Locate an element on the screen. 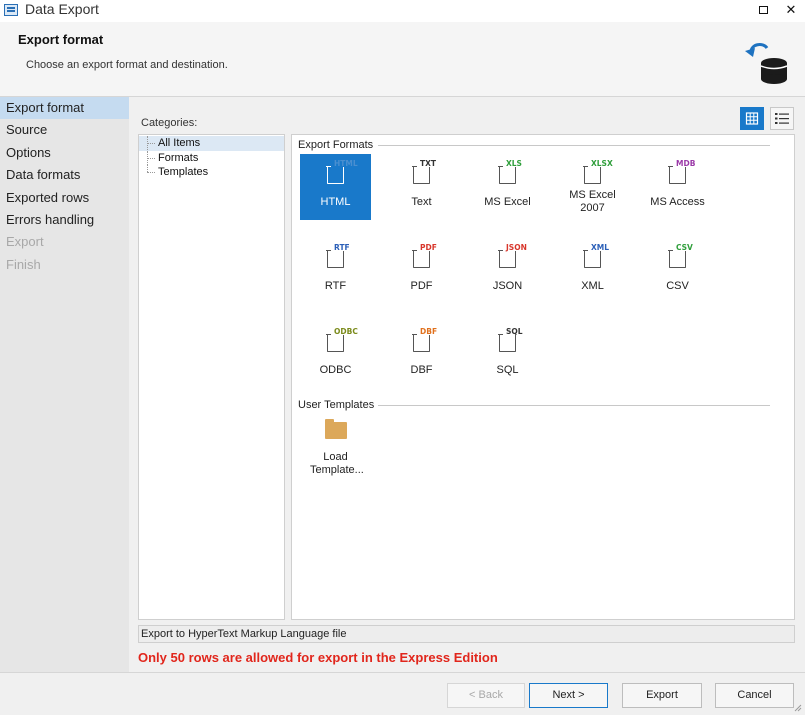  html-file-icon is located at coordinates (335, 175).